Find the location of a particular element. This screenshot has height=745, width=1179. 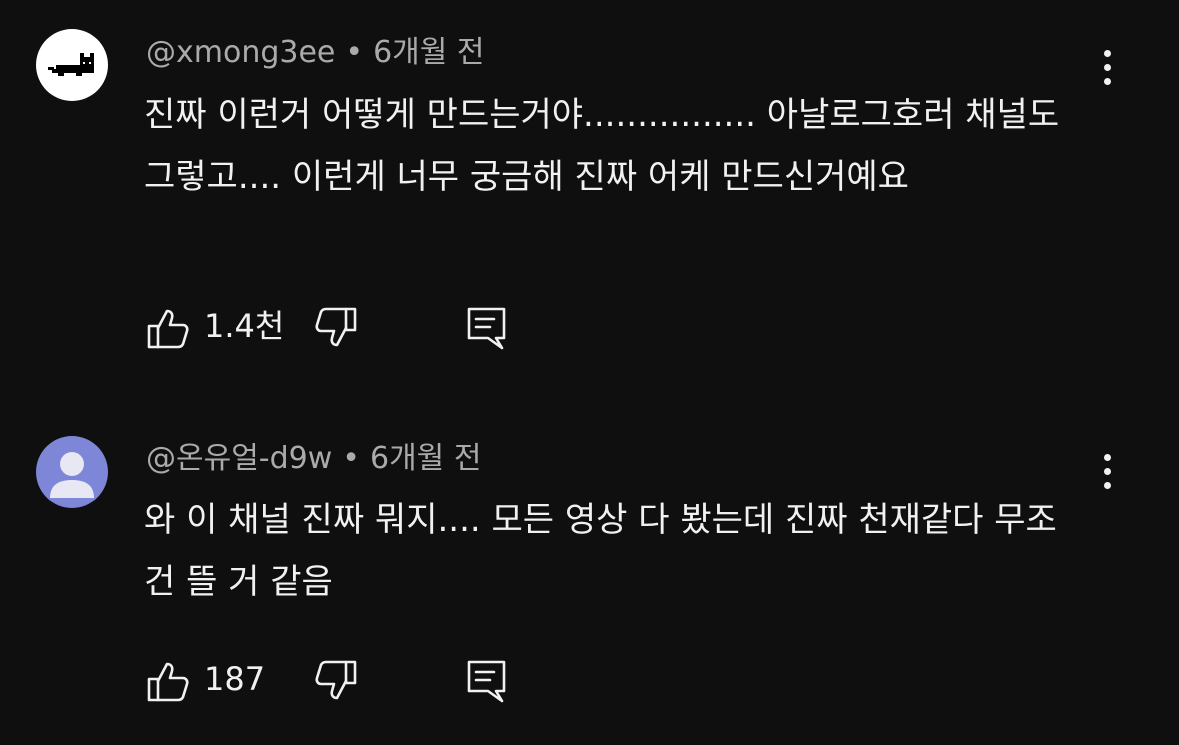

black-cat-avatar-icon is located at coordinates (71, 64).